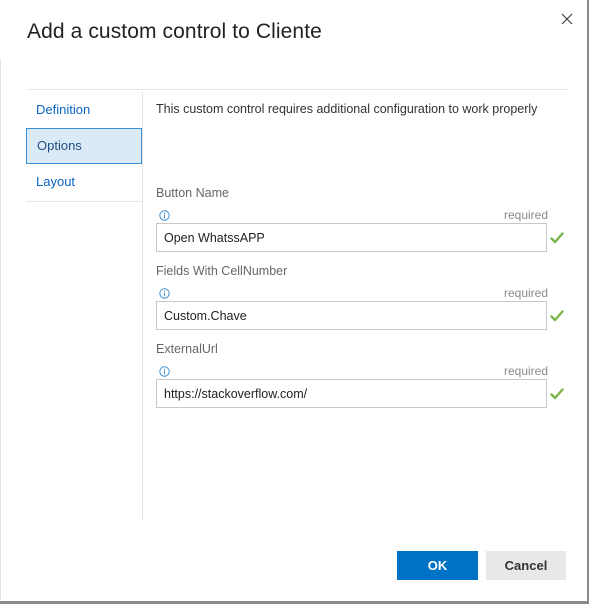 The image size is (589, 604). What do you see at coordinates (437, 565) in the screenshot?
I see `ok-button: OK` at bounding box center [437, 565].